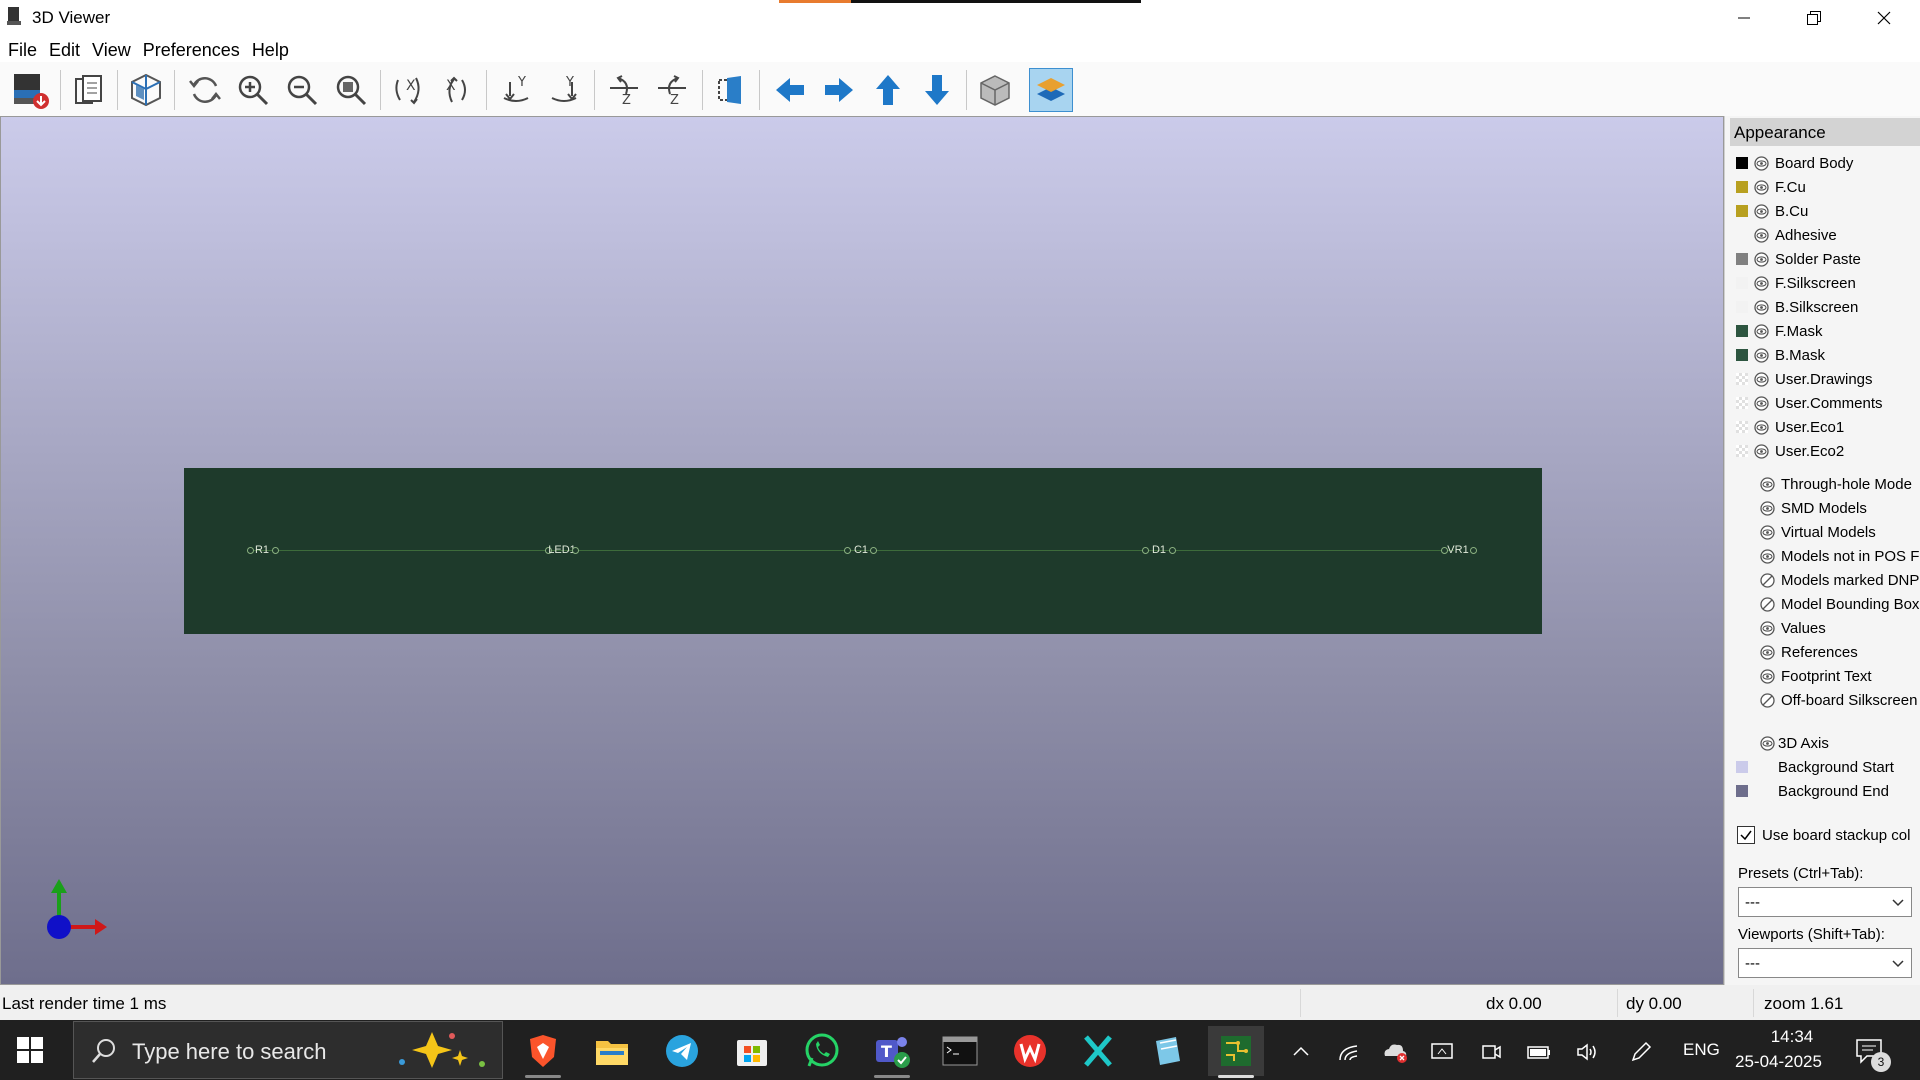 The width and height of the screenshot is (1920, 1080). Describe the element at coordinates (111, 49) in the screenshot. I see `menu-view: View` at that location.